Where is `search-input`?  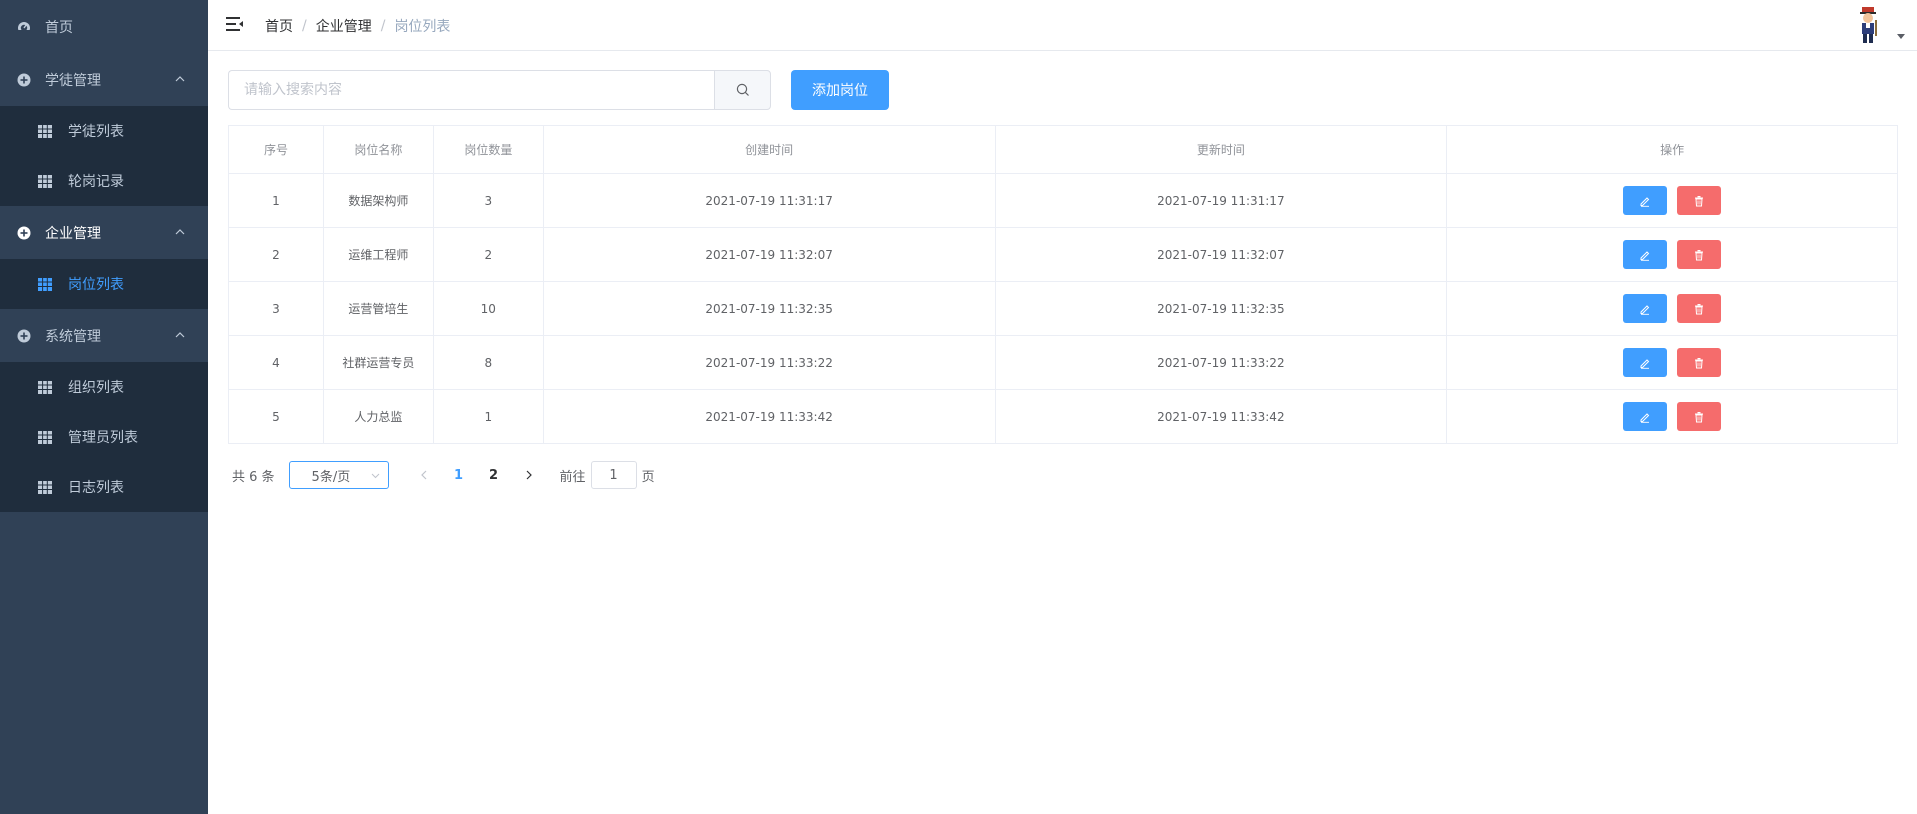 search-input is located at coordinates (471, 90).